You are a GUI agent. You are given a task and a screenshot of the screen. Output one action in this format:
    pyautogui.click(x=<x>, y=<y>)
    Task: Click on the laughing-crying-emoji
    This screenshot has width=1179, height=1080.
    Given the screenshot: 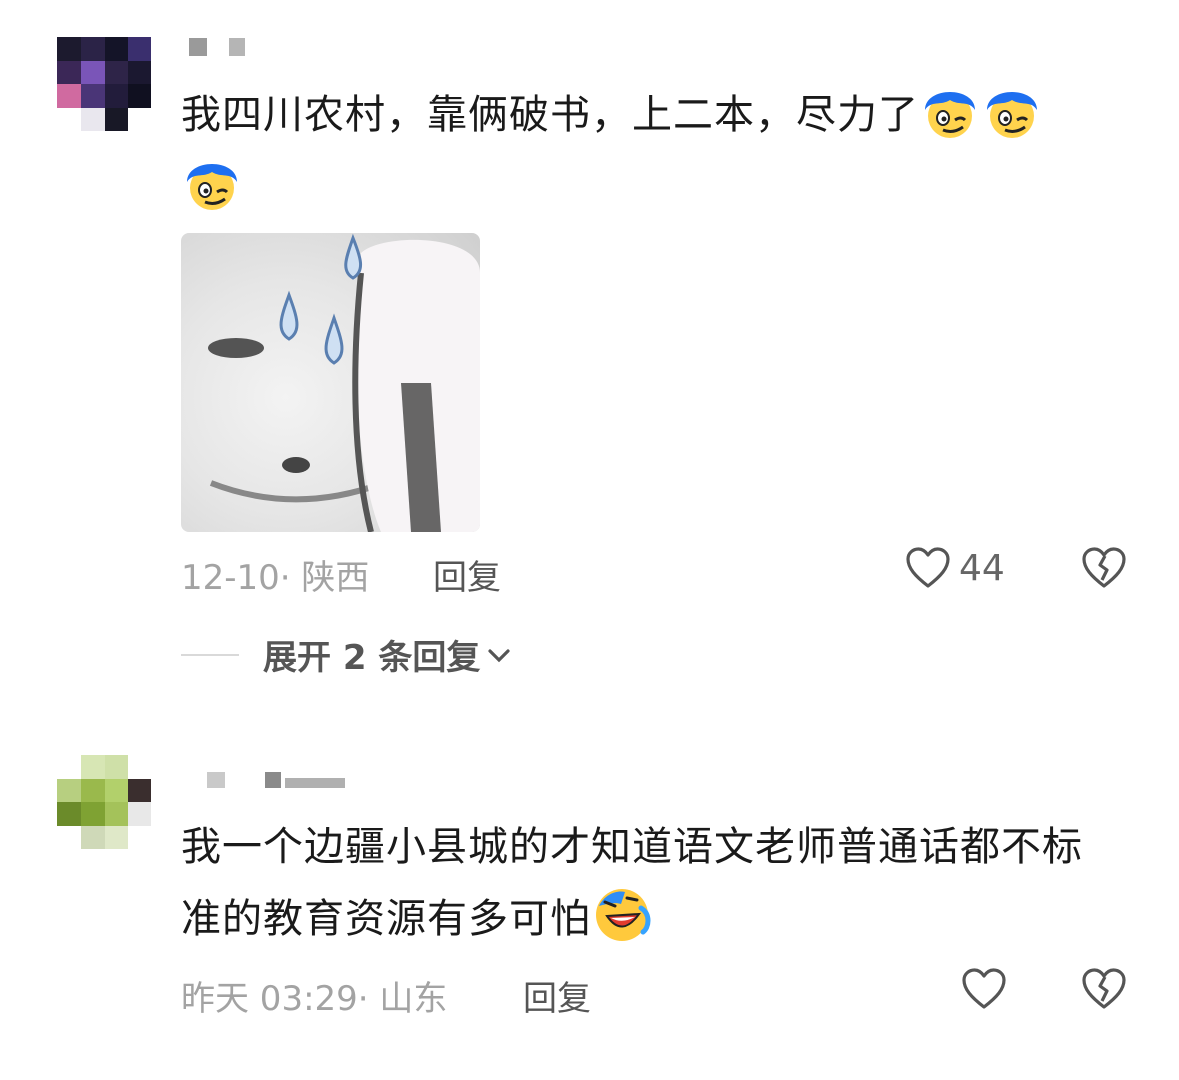 What is the action you would take?
    pyautogui.click(x=622, y=915)
    